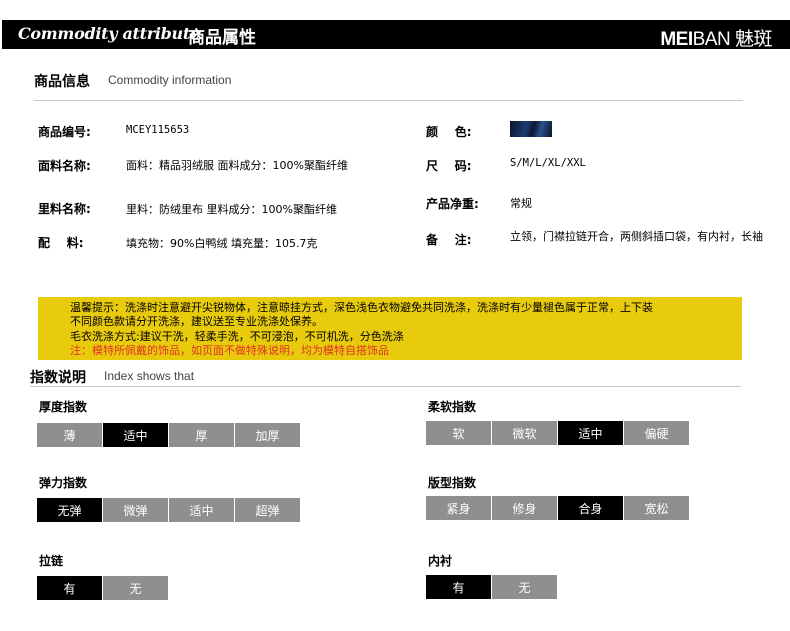 This screenshot has width=790, height=631. I want to click on lining-options: 有 无, so click(492, 587).